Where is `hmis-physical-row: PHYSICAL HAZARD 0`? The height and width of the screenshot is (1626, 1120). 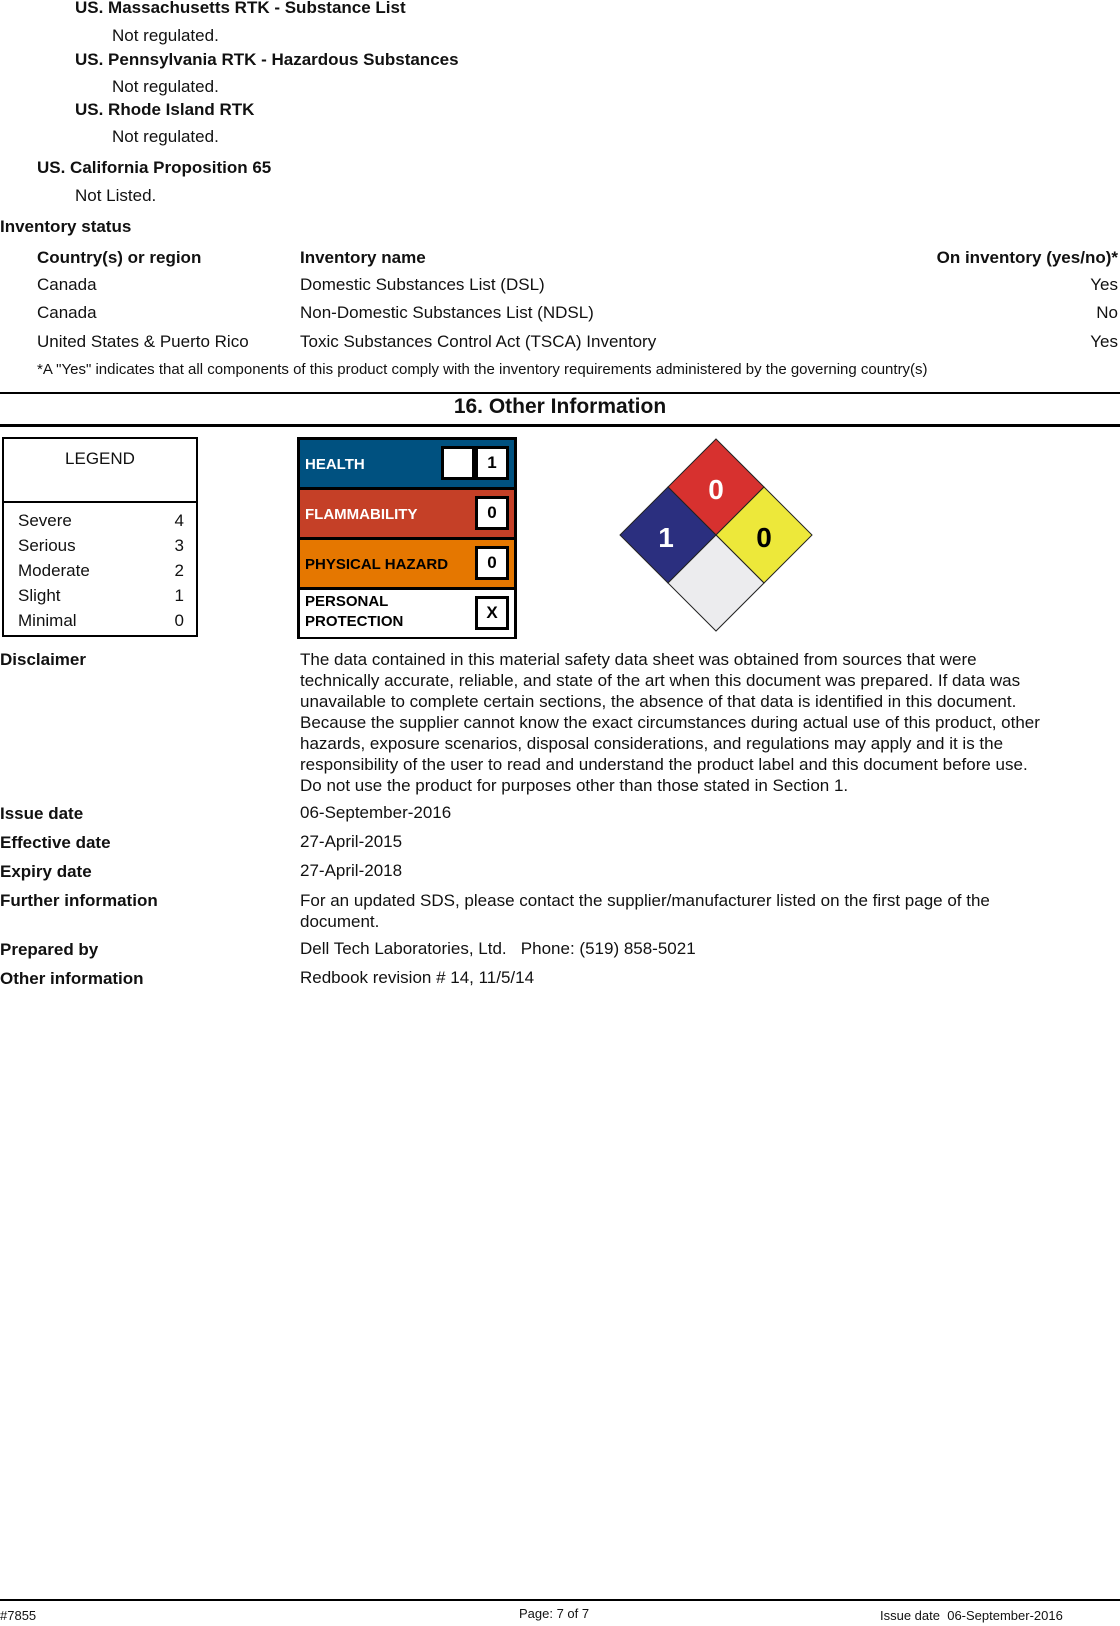
hmis-physical-row: PHYSICAL HAZARD 0 is located at coordinates (407, 563).